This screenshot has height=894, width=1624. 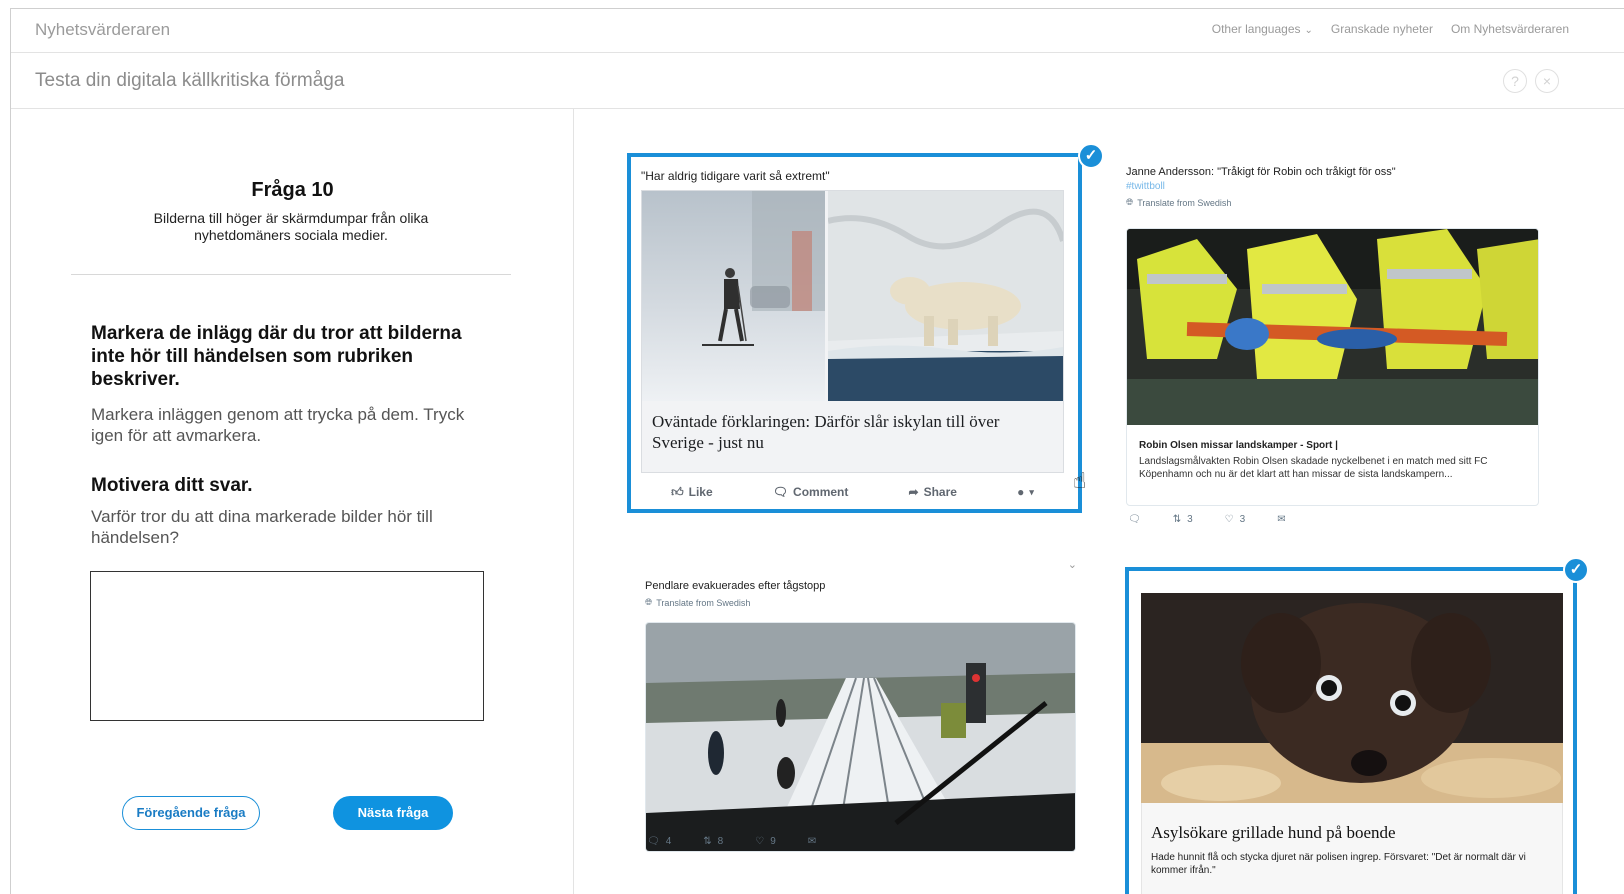 I want to click on page-title: Testa din digitala källkritiska förmåga, so click(x=190, y=80).